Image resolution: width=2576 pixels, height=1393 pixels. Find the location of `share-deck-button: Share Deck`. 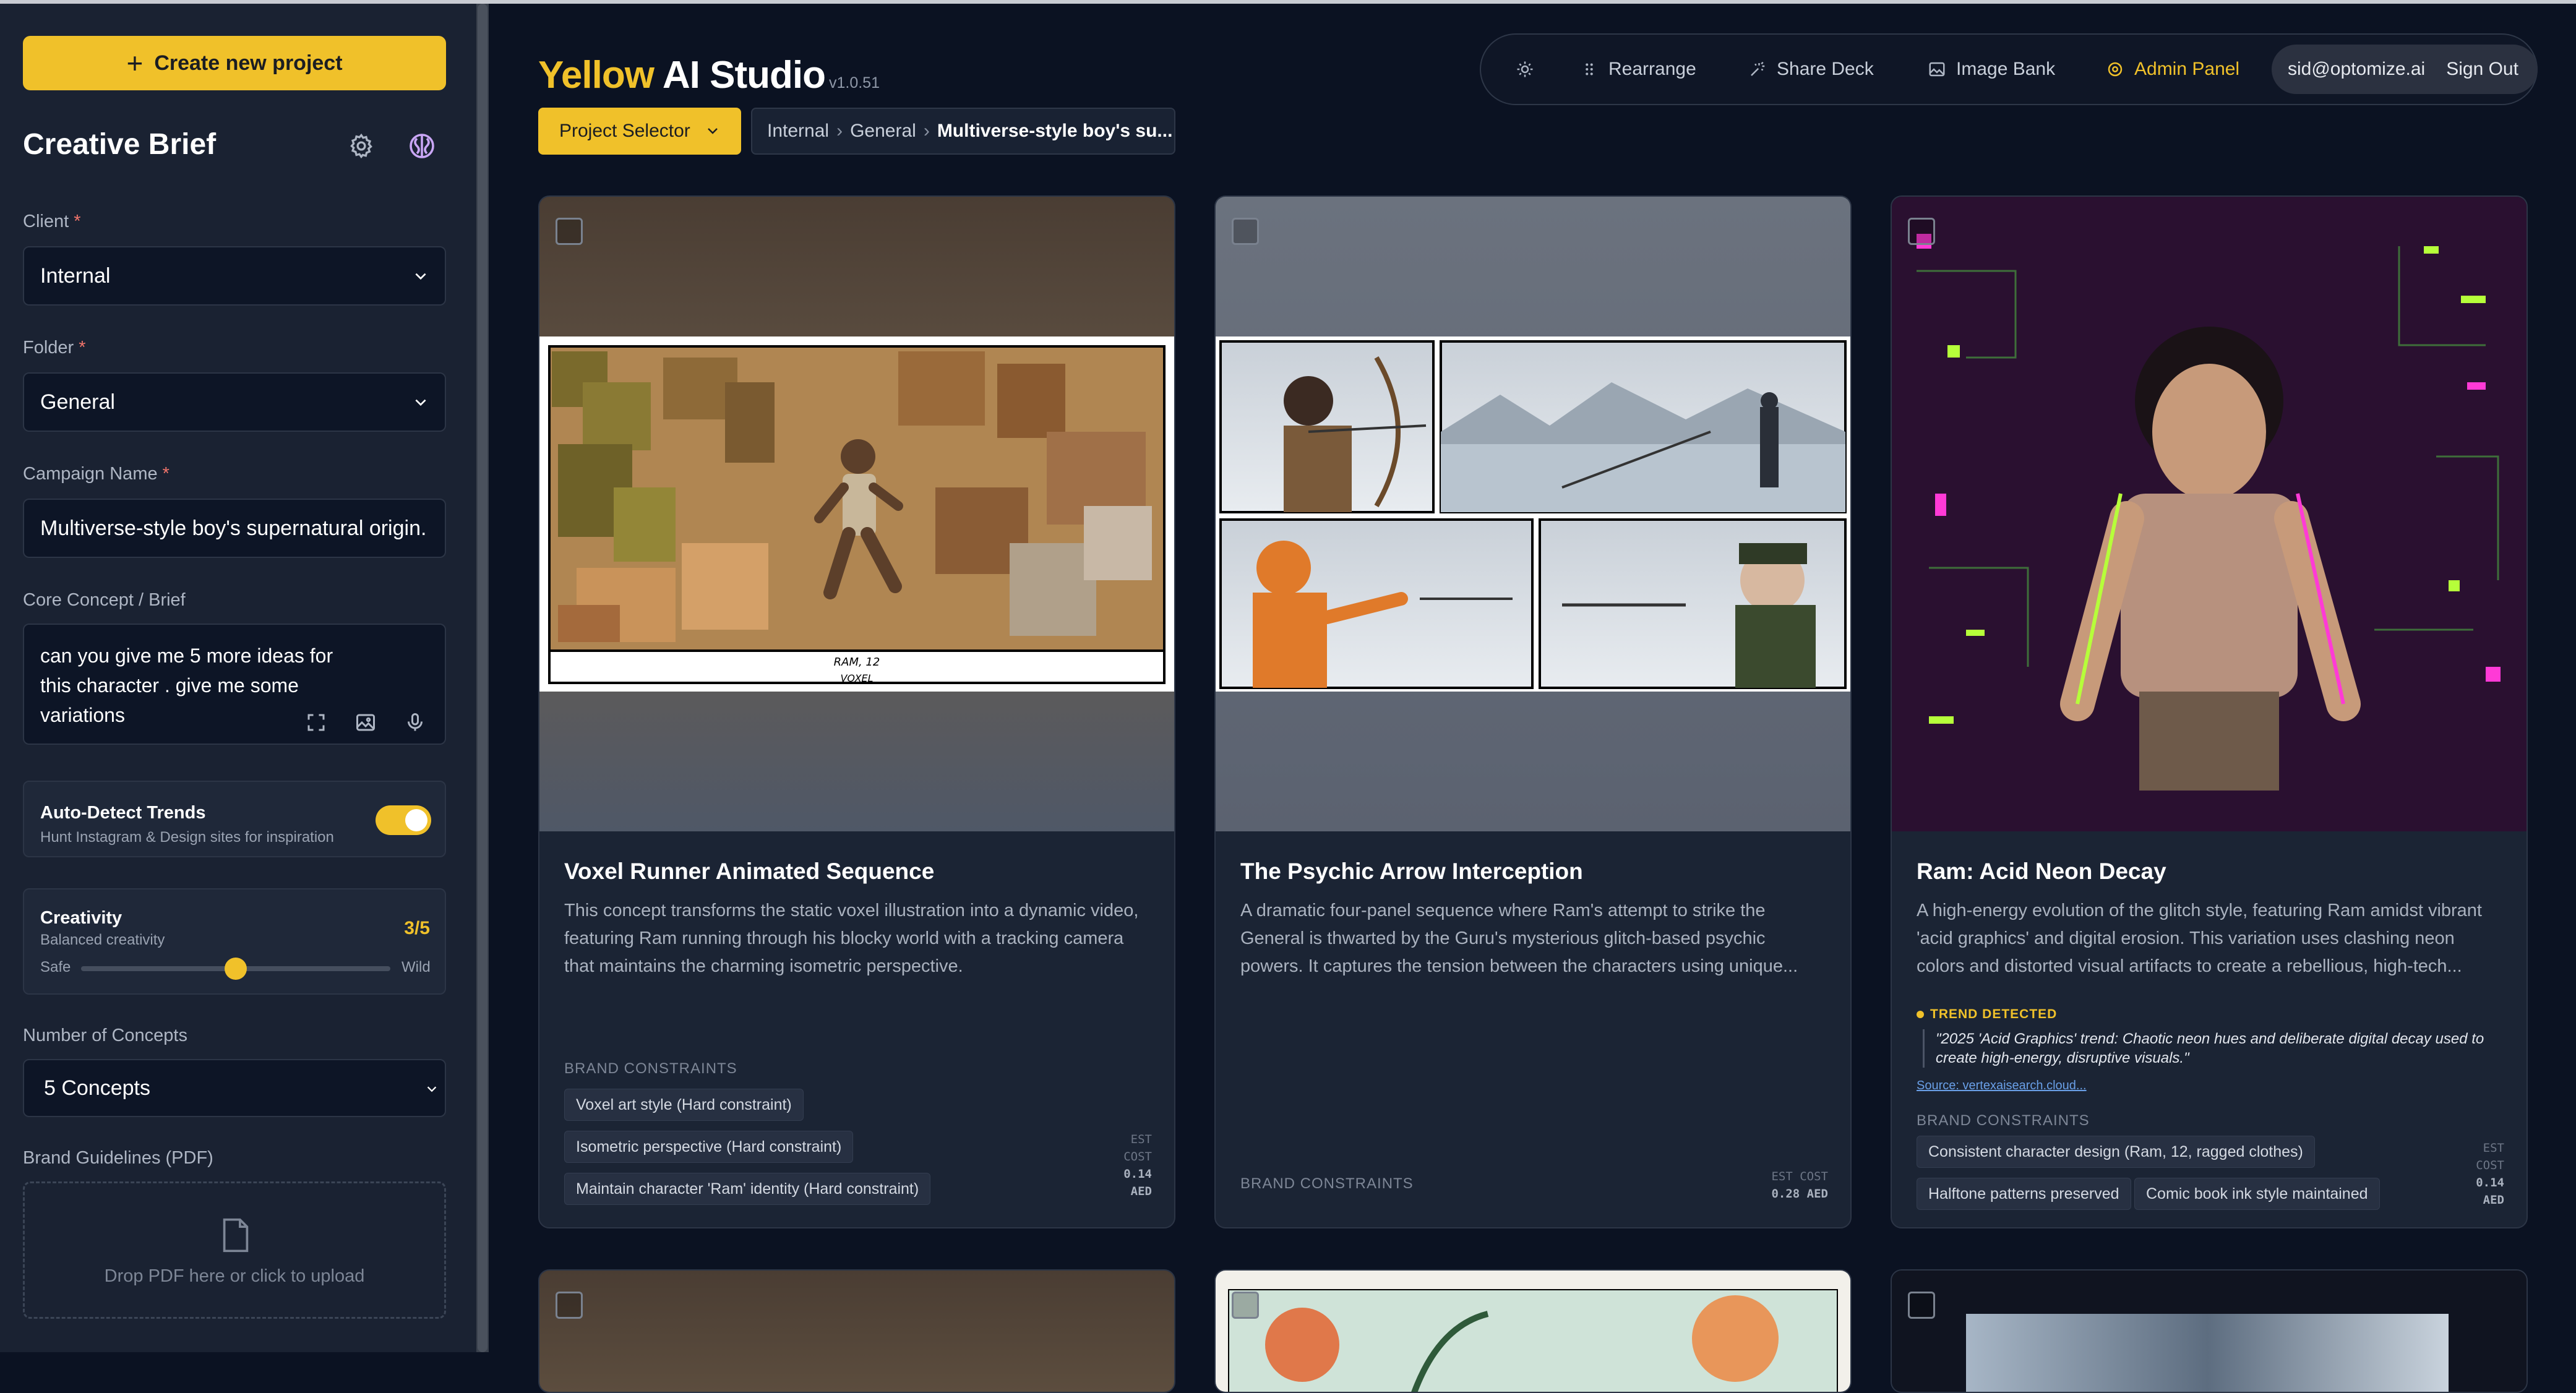

share-deck-button: Share Deck is located at coordinates (1811, 69).